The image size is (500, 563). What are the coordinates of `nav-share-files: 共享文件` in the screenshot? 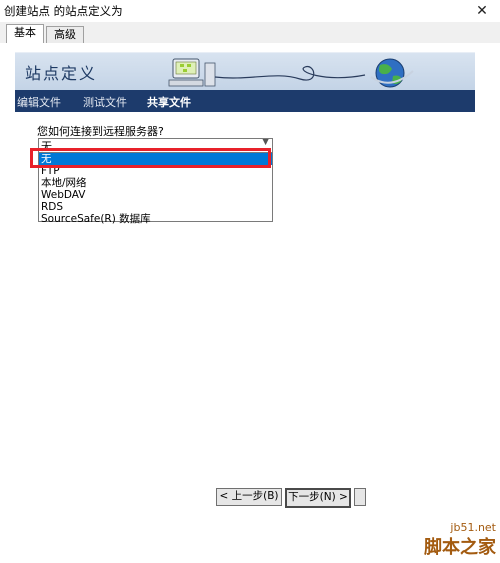 It's located at (169, 102).